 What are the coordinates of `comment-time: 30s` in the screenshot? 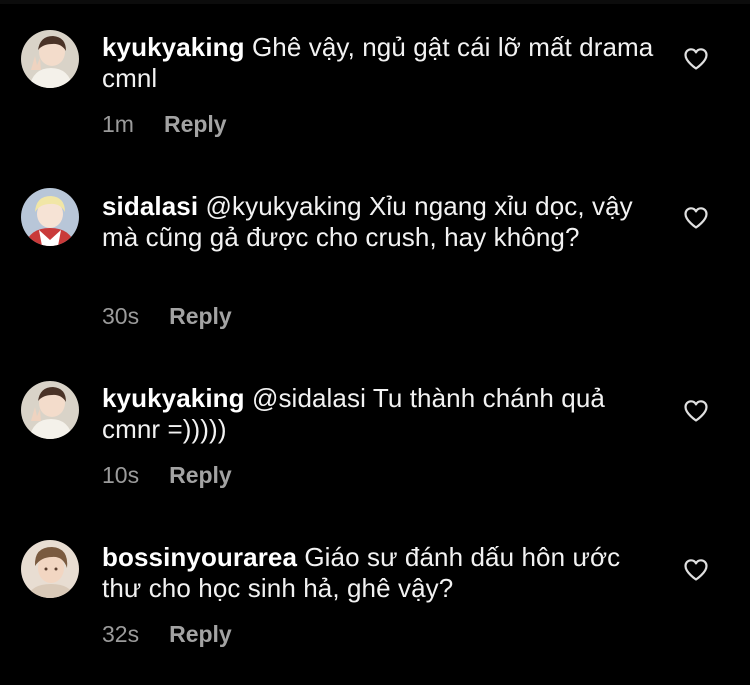 It's located at (121, 316).